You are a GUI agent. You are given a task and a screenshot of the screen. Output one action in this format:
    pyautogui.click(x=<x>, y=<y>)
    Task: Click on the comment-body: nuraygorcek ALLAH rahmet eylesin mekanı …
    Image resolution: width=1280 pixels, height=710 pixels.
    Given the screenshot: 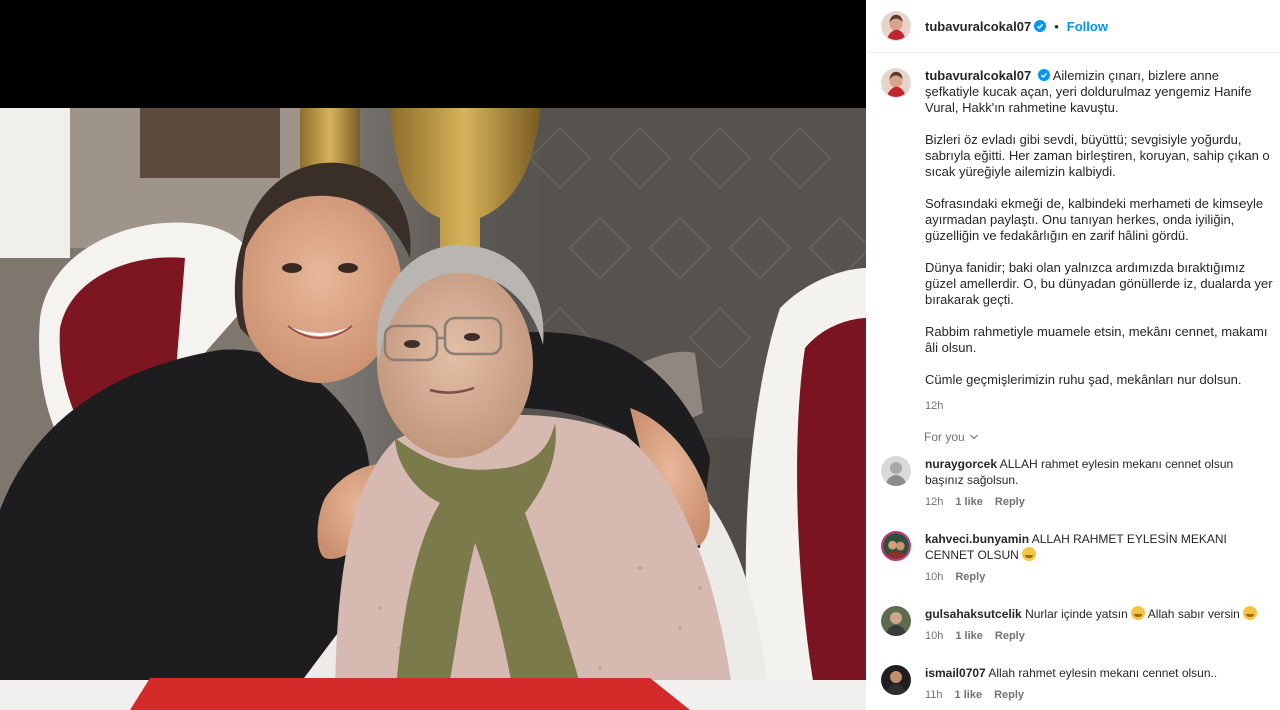 What is the action you would take?
    pyautogui.click(x=1095, y=483)
    